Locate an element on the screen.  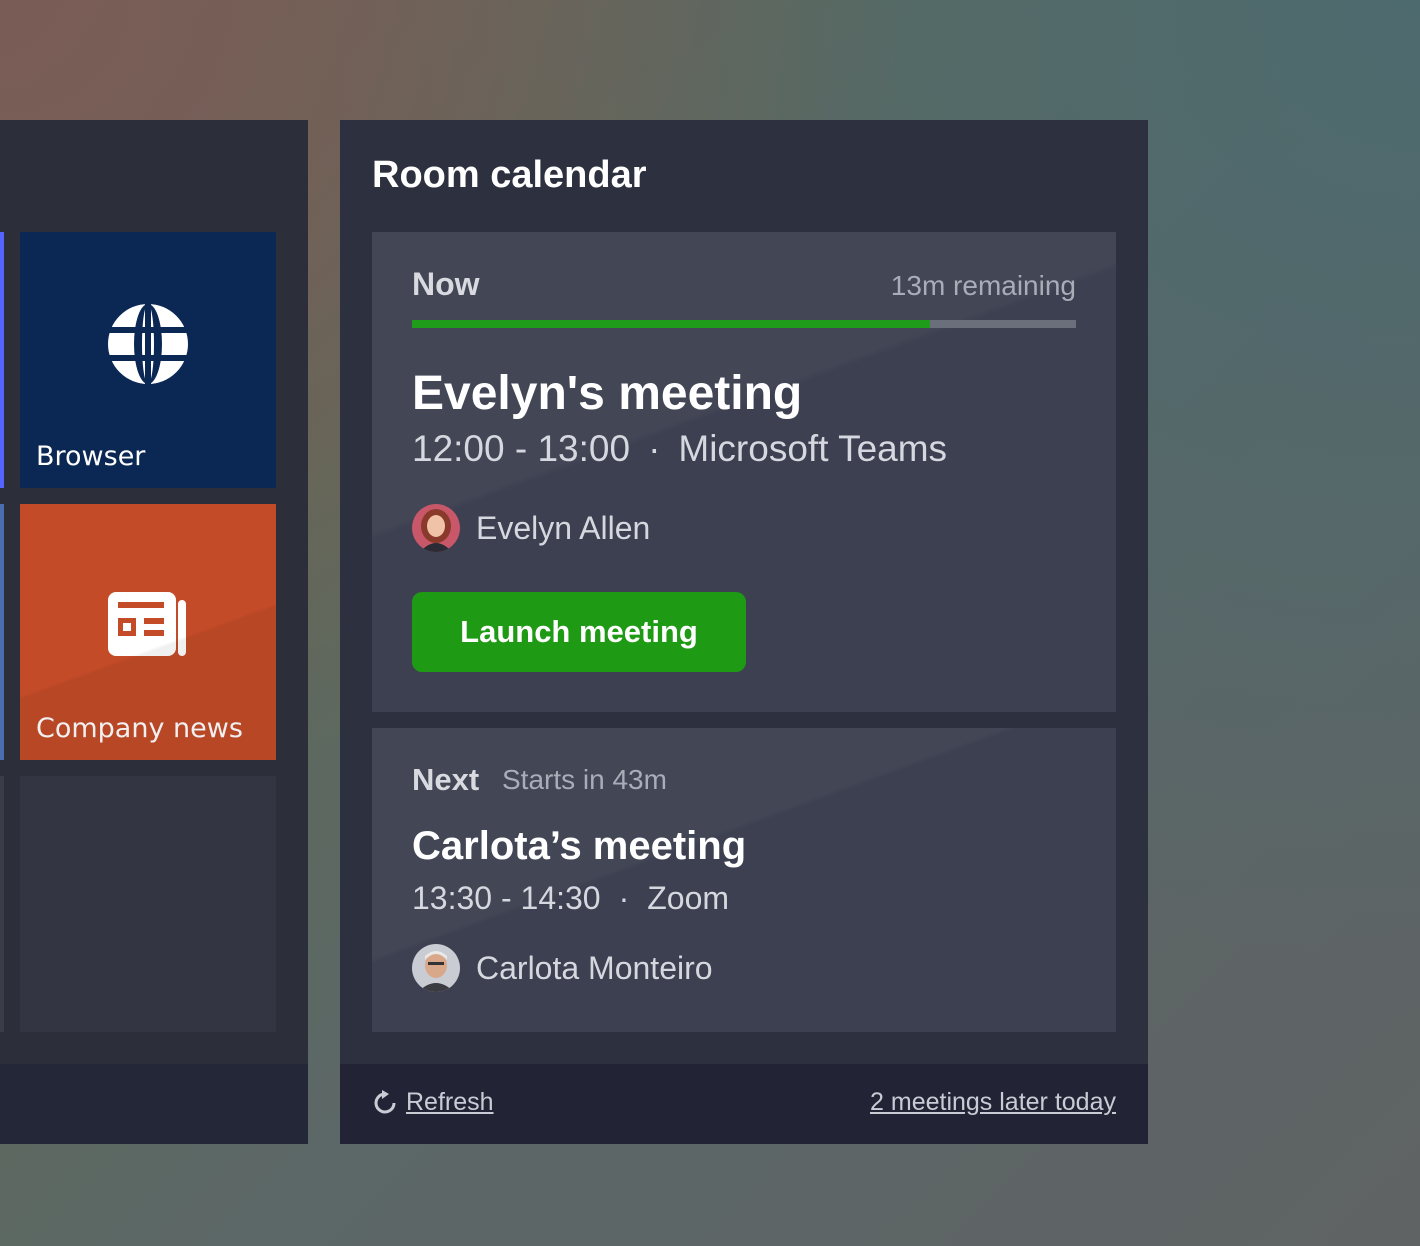
globe-icon is located at coordinates (148, 344).